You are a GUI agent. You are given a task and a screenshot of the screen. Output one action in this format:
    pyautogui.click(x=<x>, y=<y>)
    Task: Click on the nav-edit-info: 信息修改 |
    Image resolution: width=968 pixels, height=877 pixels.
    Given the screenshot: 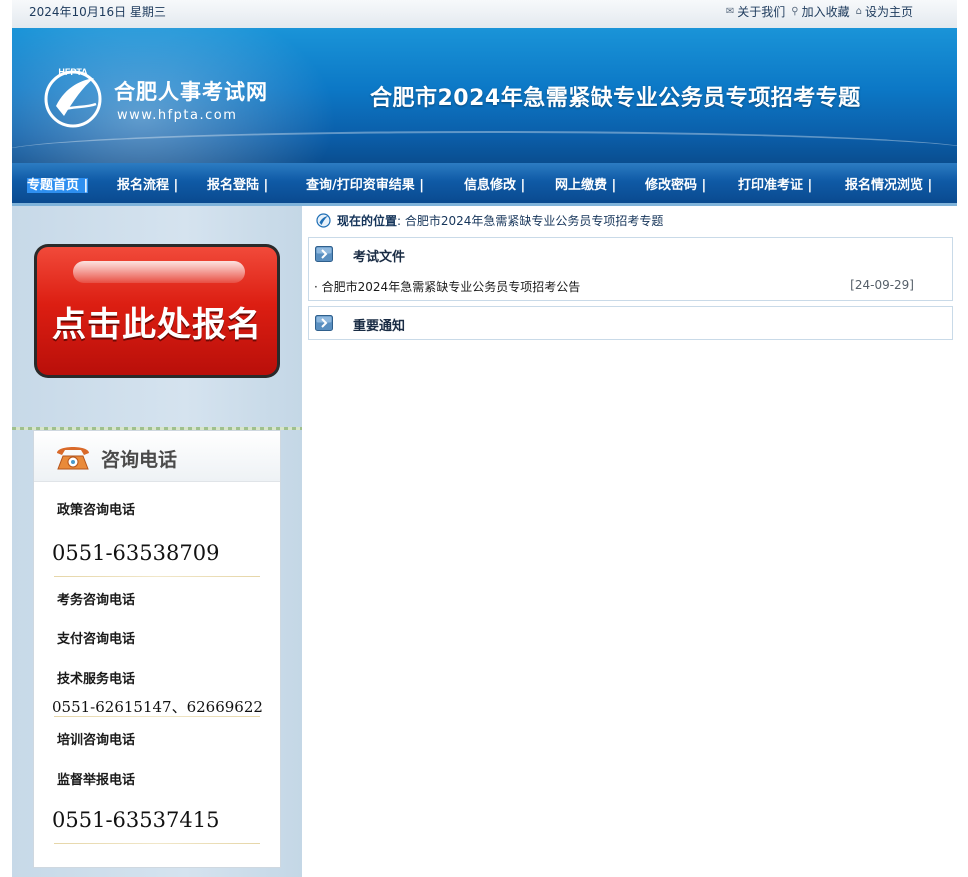 What is the action you would take?
    pyautogui.click(x=494, y=183)
    